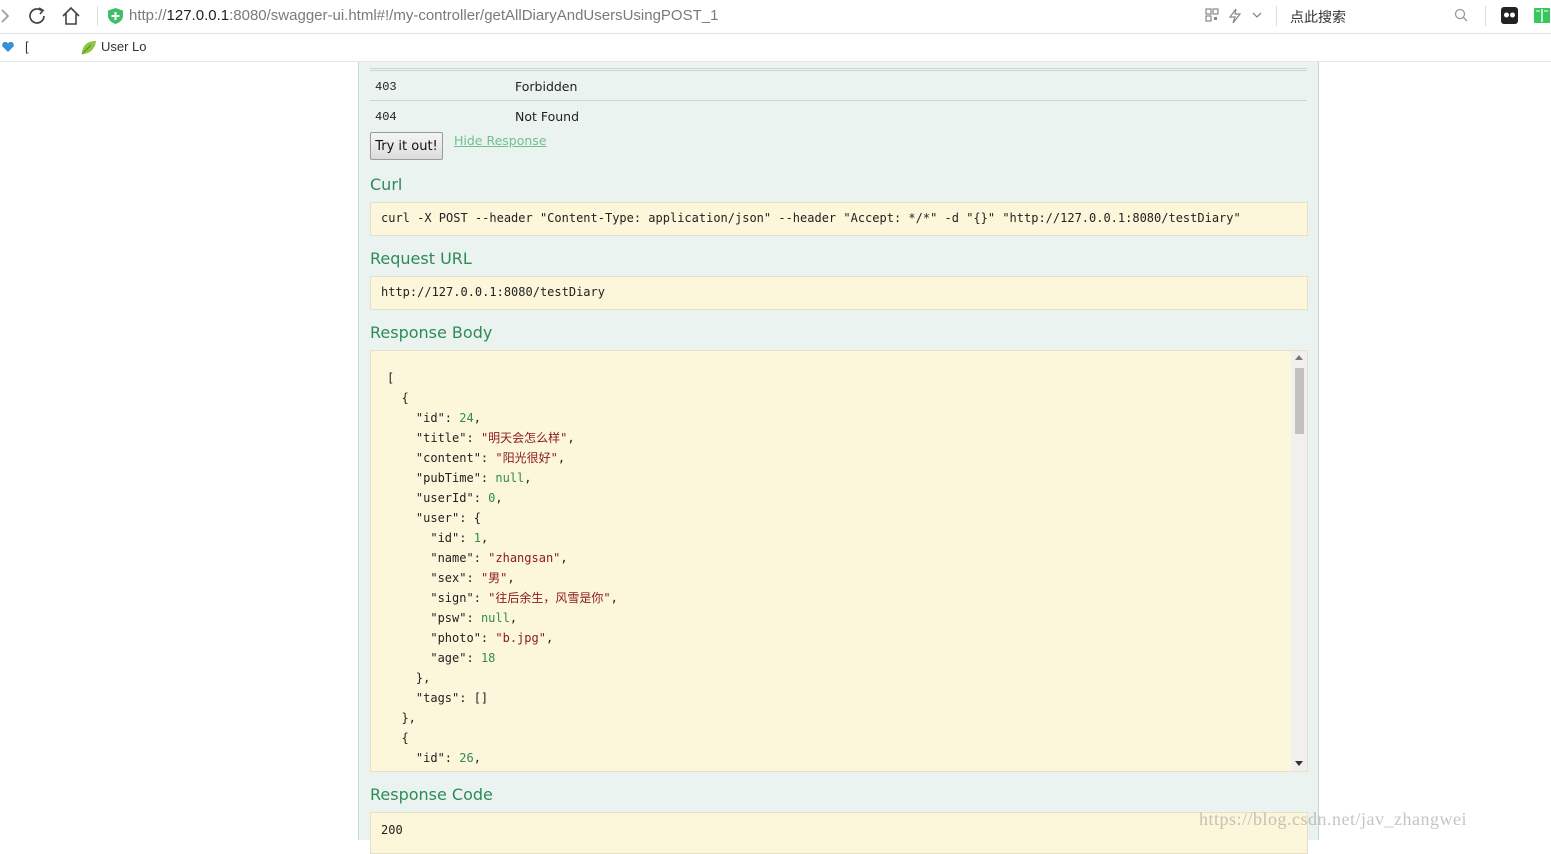  I want to click on json-line: "sex": "男",, so click(451, 578).